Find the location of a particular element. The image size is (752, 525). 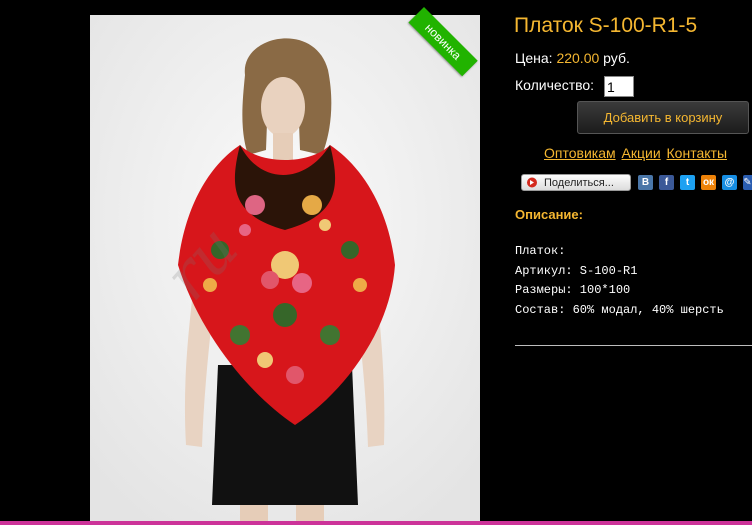

description-heading: Описание: is located at coordinates (549, 214).